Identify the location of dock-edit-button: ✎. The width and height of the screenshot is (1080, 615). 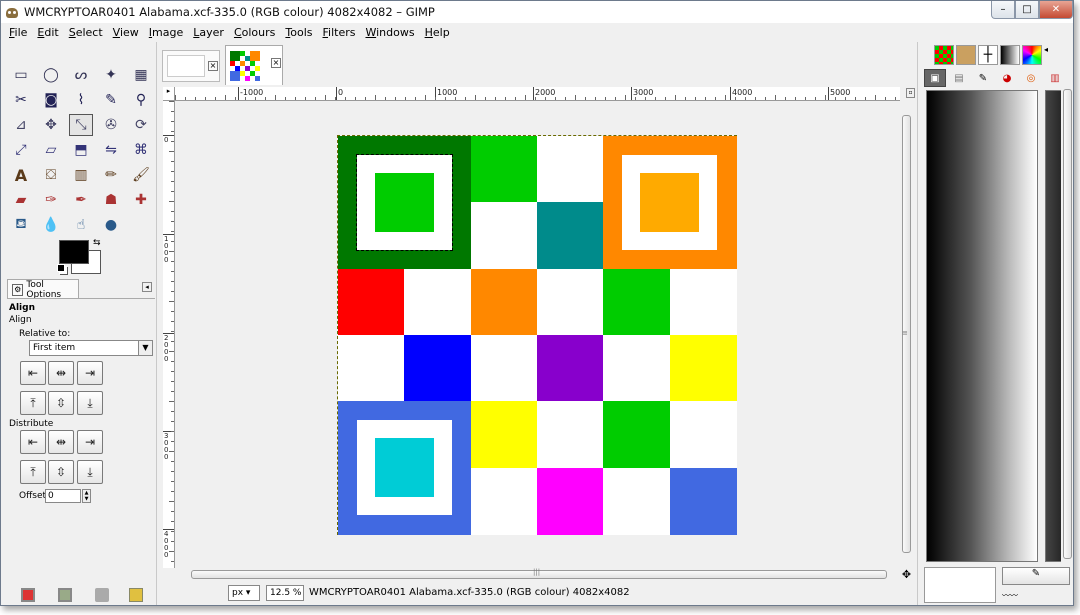
(1036, 576).